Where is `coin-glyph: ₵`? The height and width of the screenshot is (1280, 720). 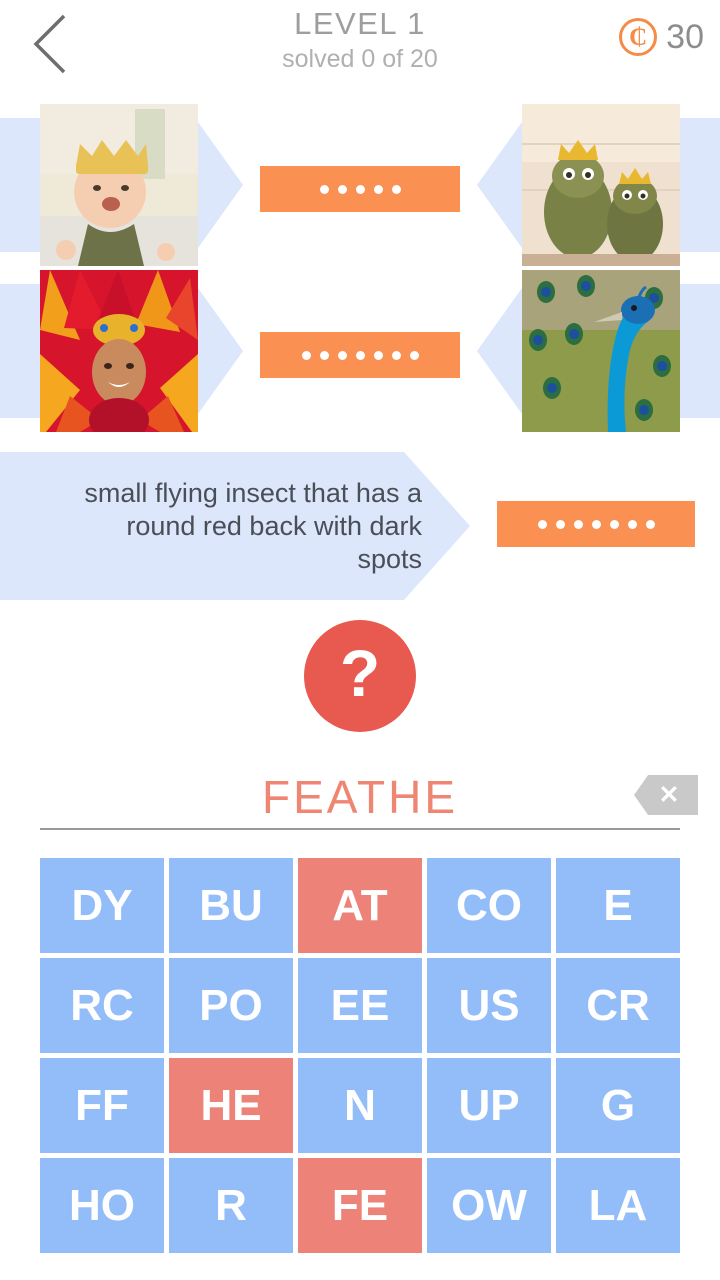
coin-glyph: ₵ is located at coordinates (638, 37).